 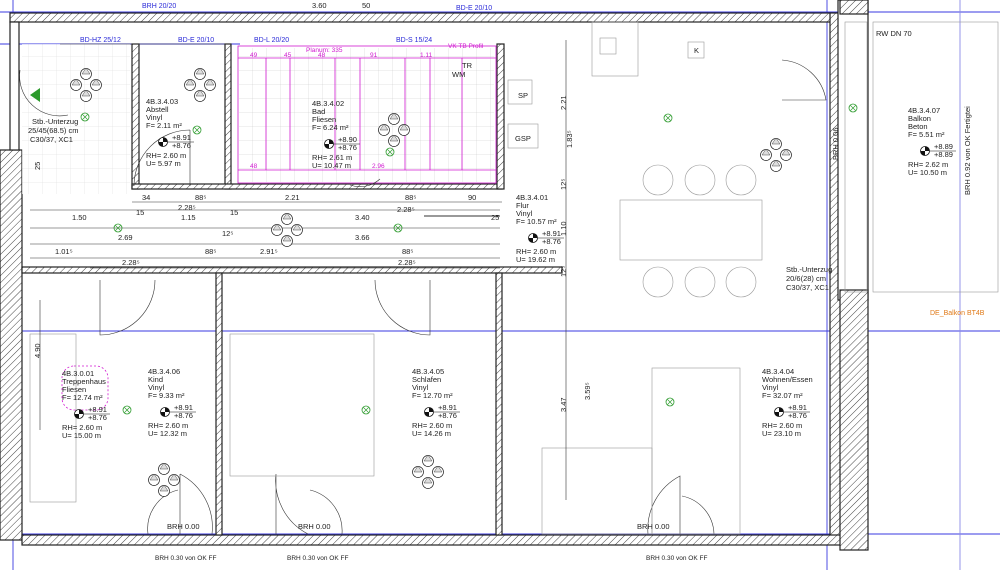 What do you see at coordinates (331, 165) in the screenshot?
I see `room-perimeter: U= 10.47 m` at bounding box center [331, 165].